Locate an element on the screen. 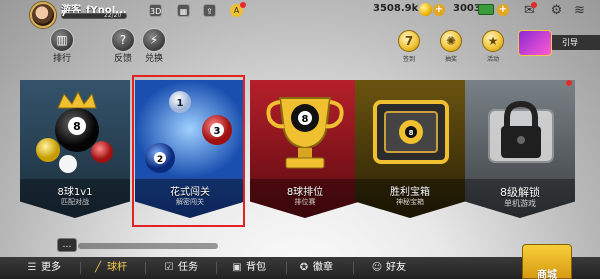  checkin-label: 签到 is located at coordinates (408, 59).